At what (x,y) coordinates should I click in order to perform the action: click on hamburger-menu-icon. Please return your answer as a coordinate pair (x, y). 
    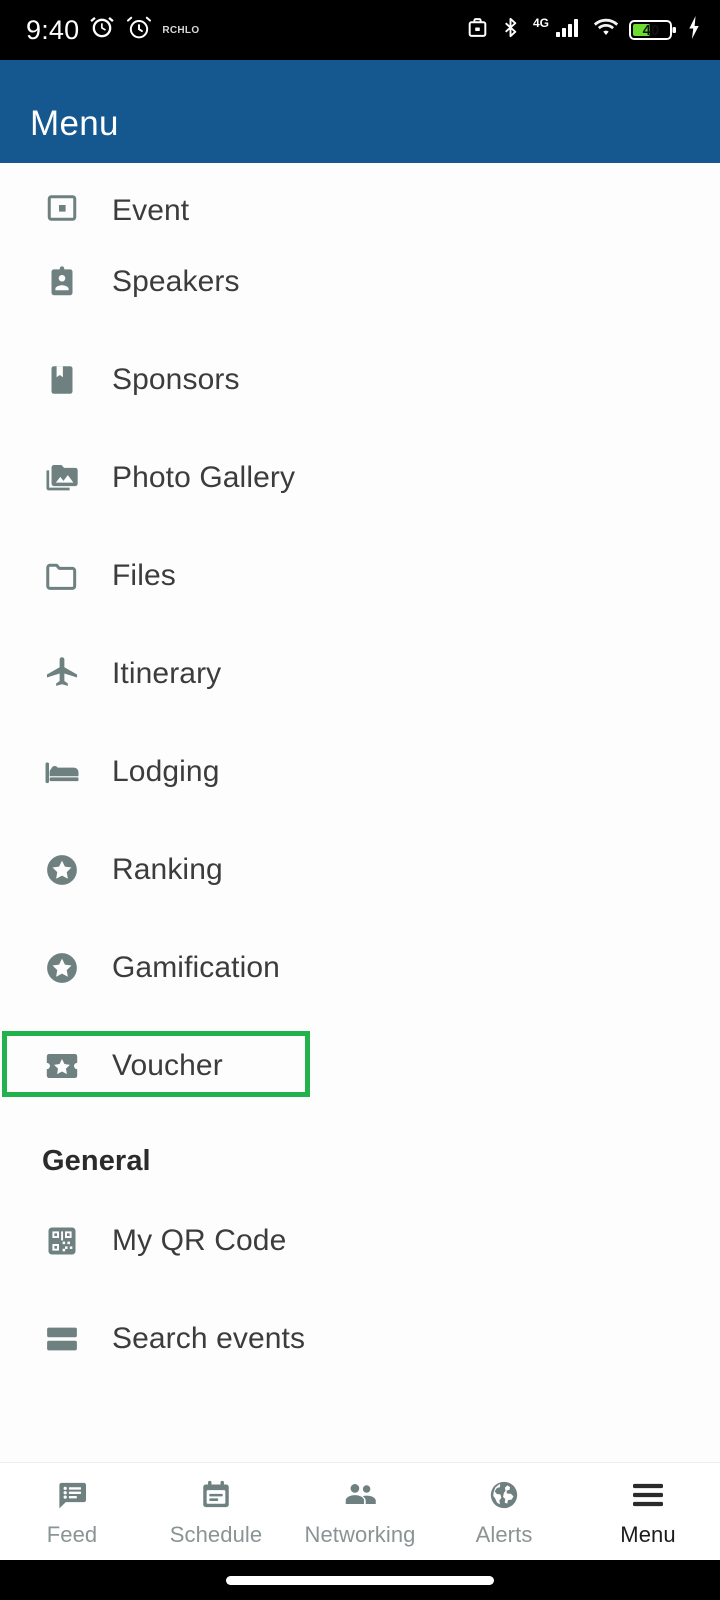
    Looking at the image, I should click on (648, 1495).